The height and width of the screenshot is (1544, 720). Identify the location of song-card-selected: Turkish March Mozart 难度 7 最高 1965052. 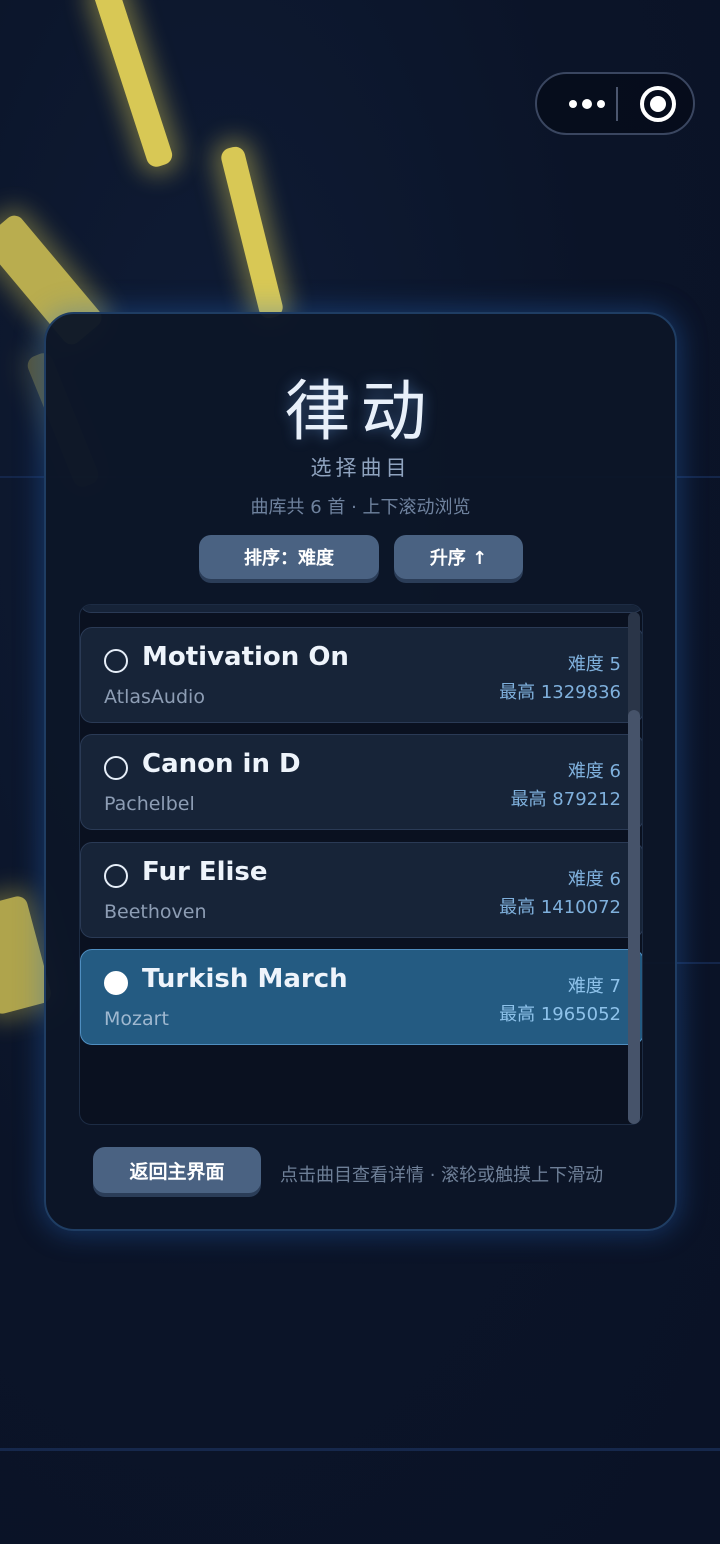
(361, 997).